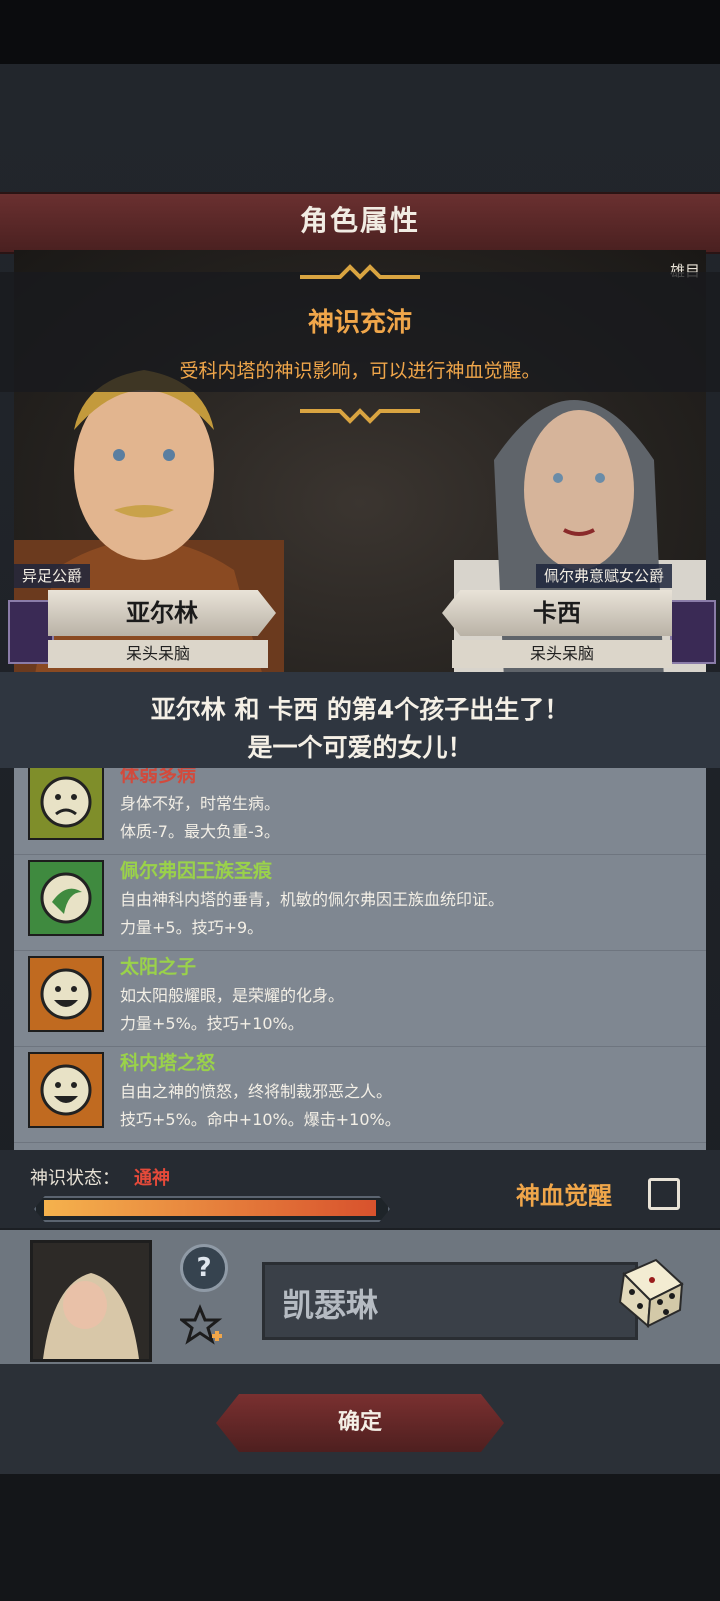 The image size is (720, 1601). What do you see at coordinates (260, 1119) in the screenshot?
I see `trait-stats: 技巧+5%。命中+10%。爆击+10%。` at bounding box center [260, 1119].